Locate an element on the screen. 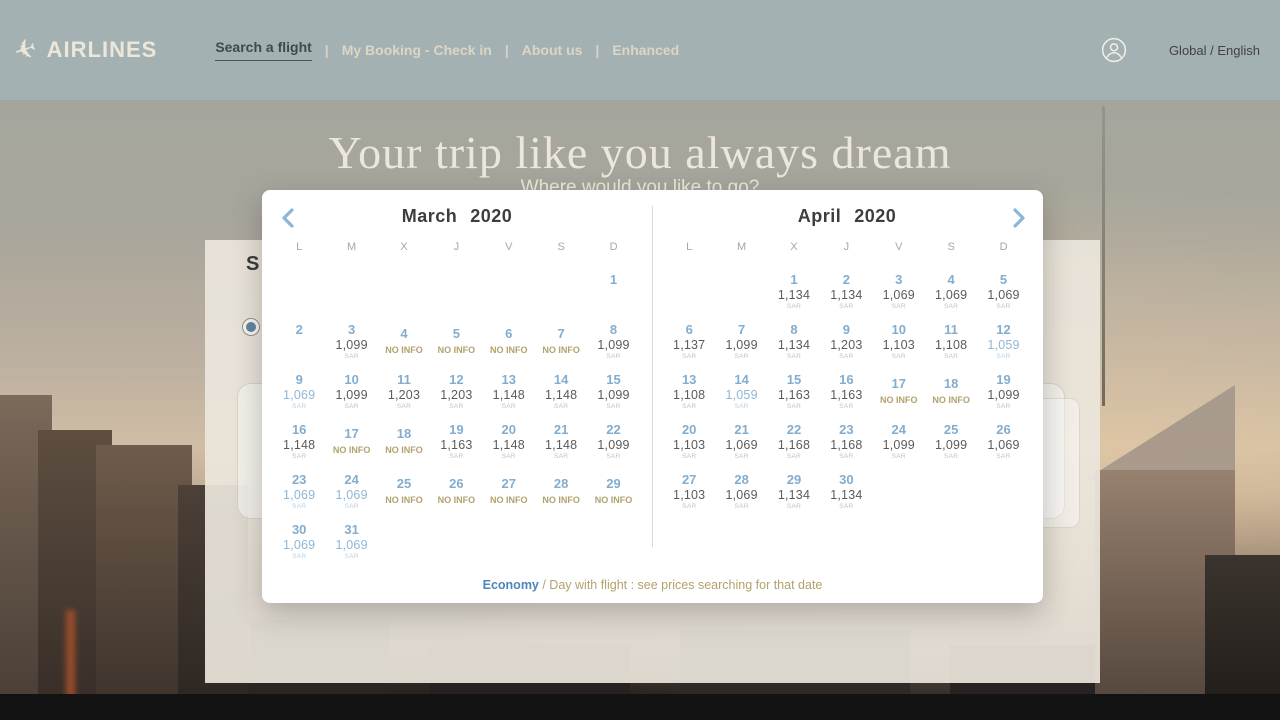 Image resolution: width=1280 pixels, height=720 pixels. day-april-19: 19 1,099 SAR is located at coordinates (1003, 390).